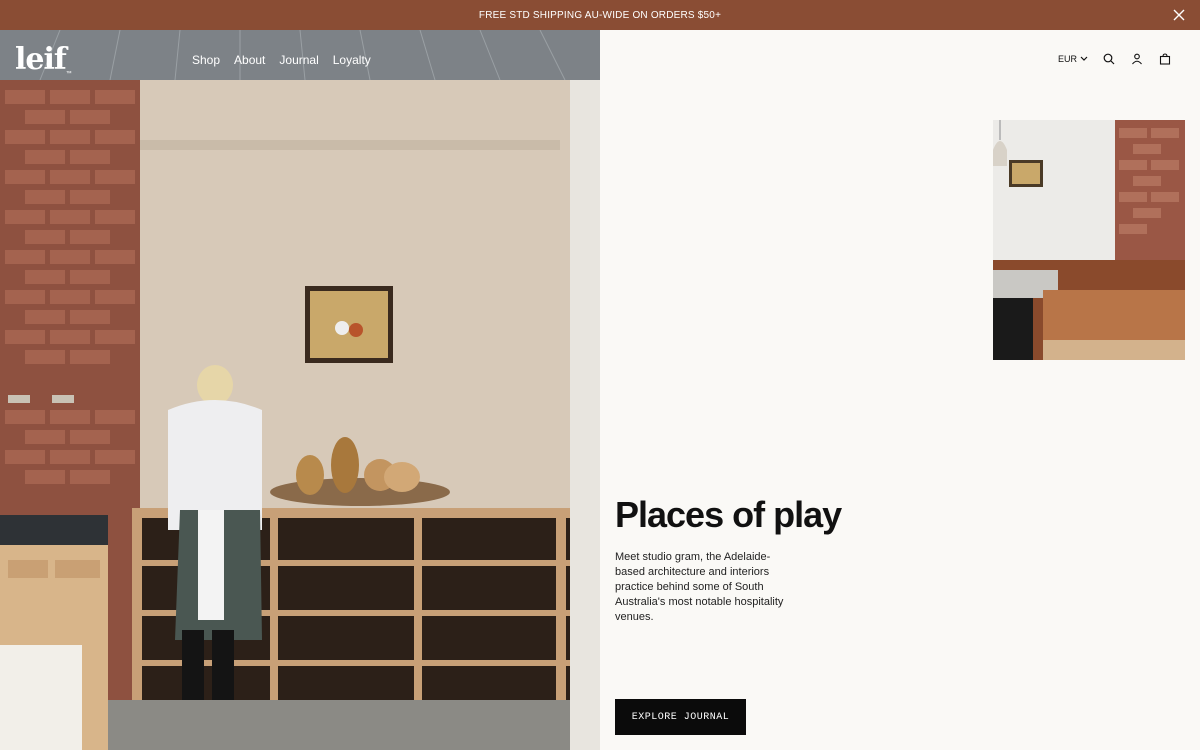  I want to click on currency-selector: EUR, so click(1073, 59).